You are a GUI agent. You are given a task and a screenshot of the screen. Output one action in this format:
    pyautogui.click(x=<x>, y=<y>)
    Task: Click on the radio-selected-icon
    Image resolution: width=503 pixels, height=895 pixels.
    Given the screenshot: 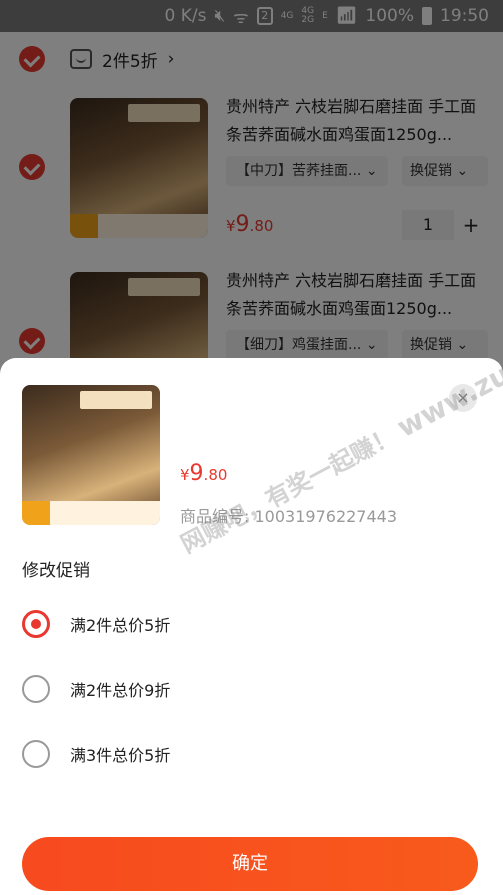 What is the action you would take?
    pyautogui.click(x=36, y=624)
    